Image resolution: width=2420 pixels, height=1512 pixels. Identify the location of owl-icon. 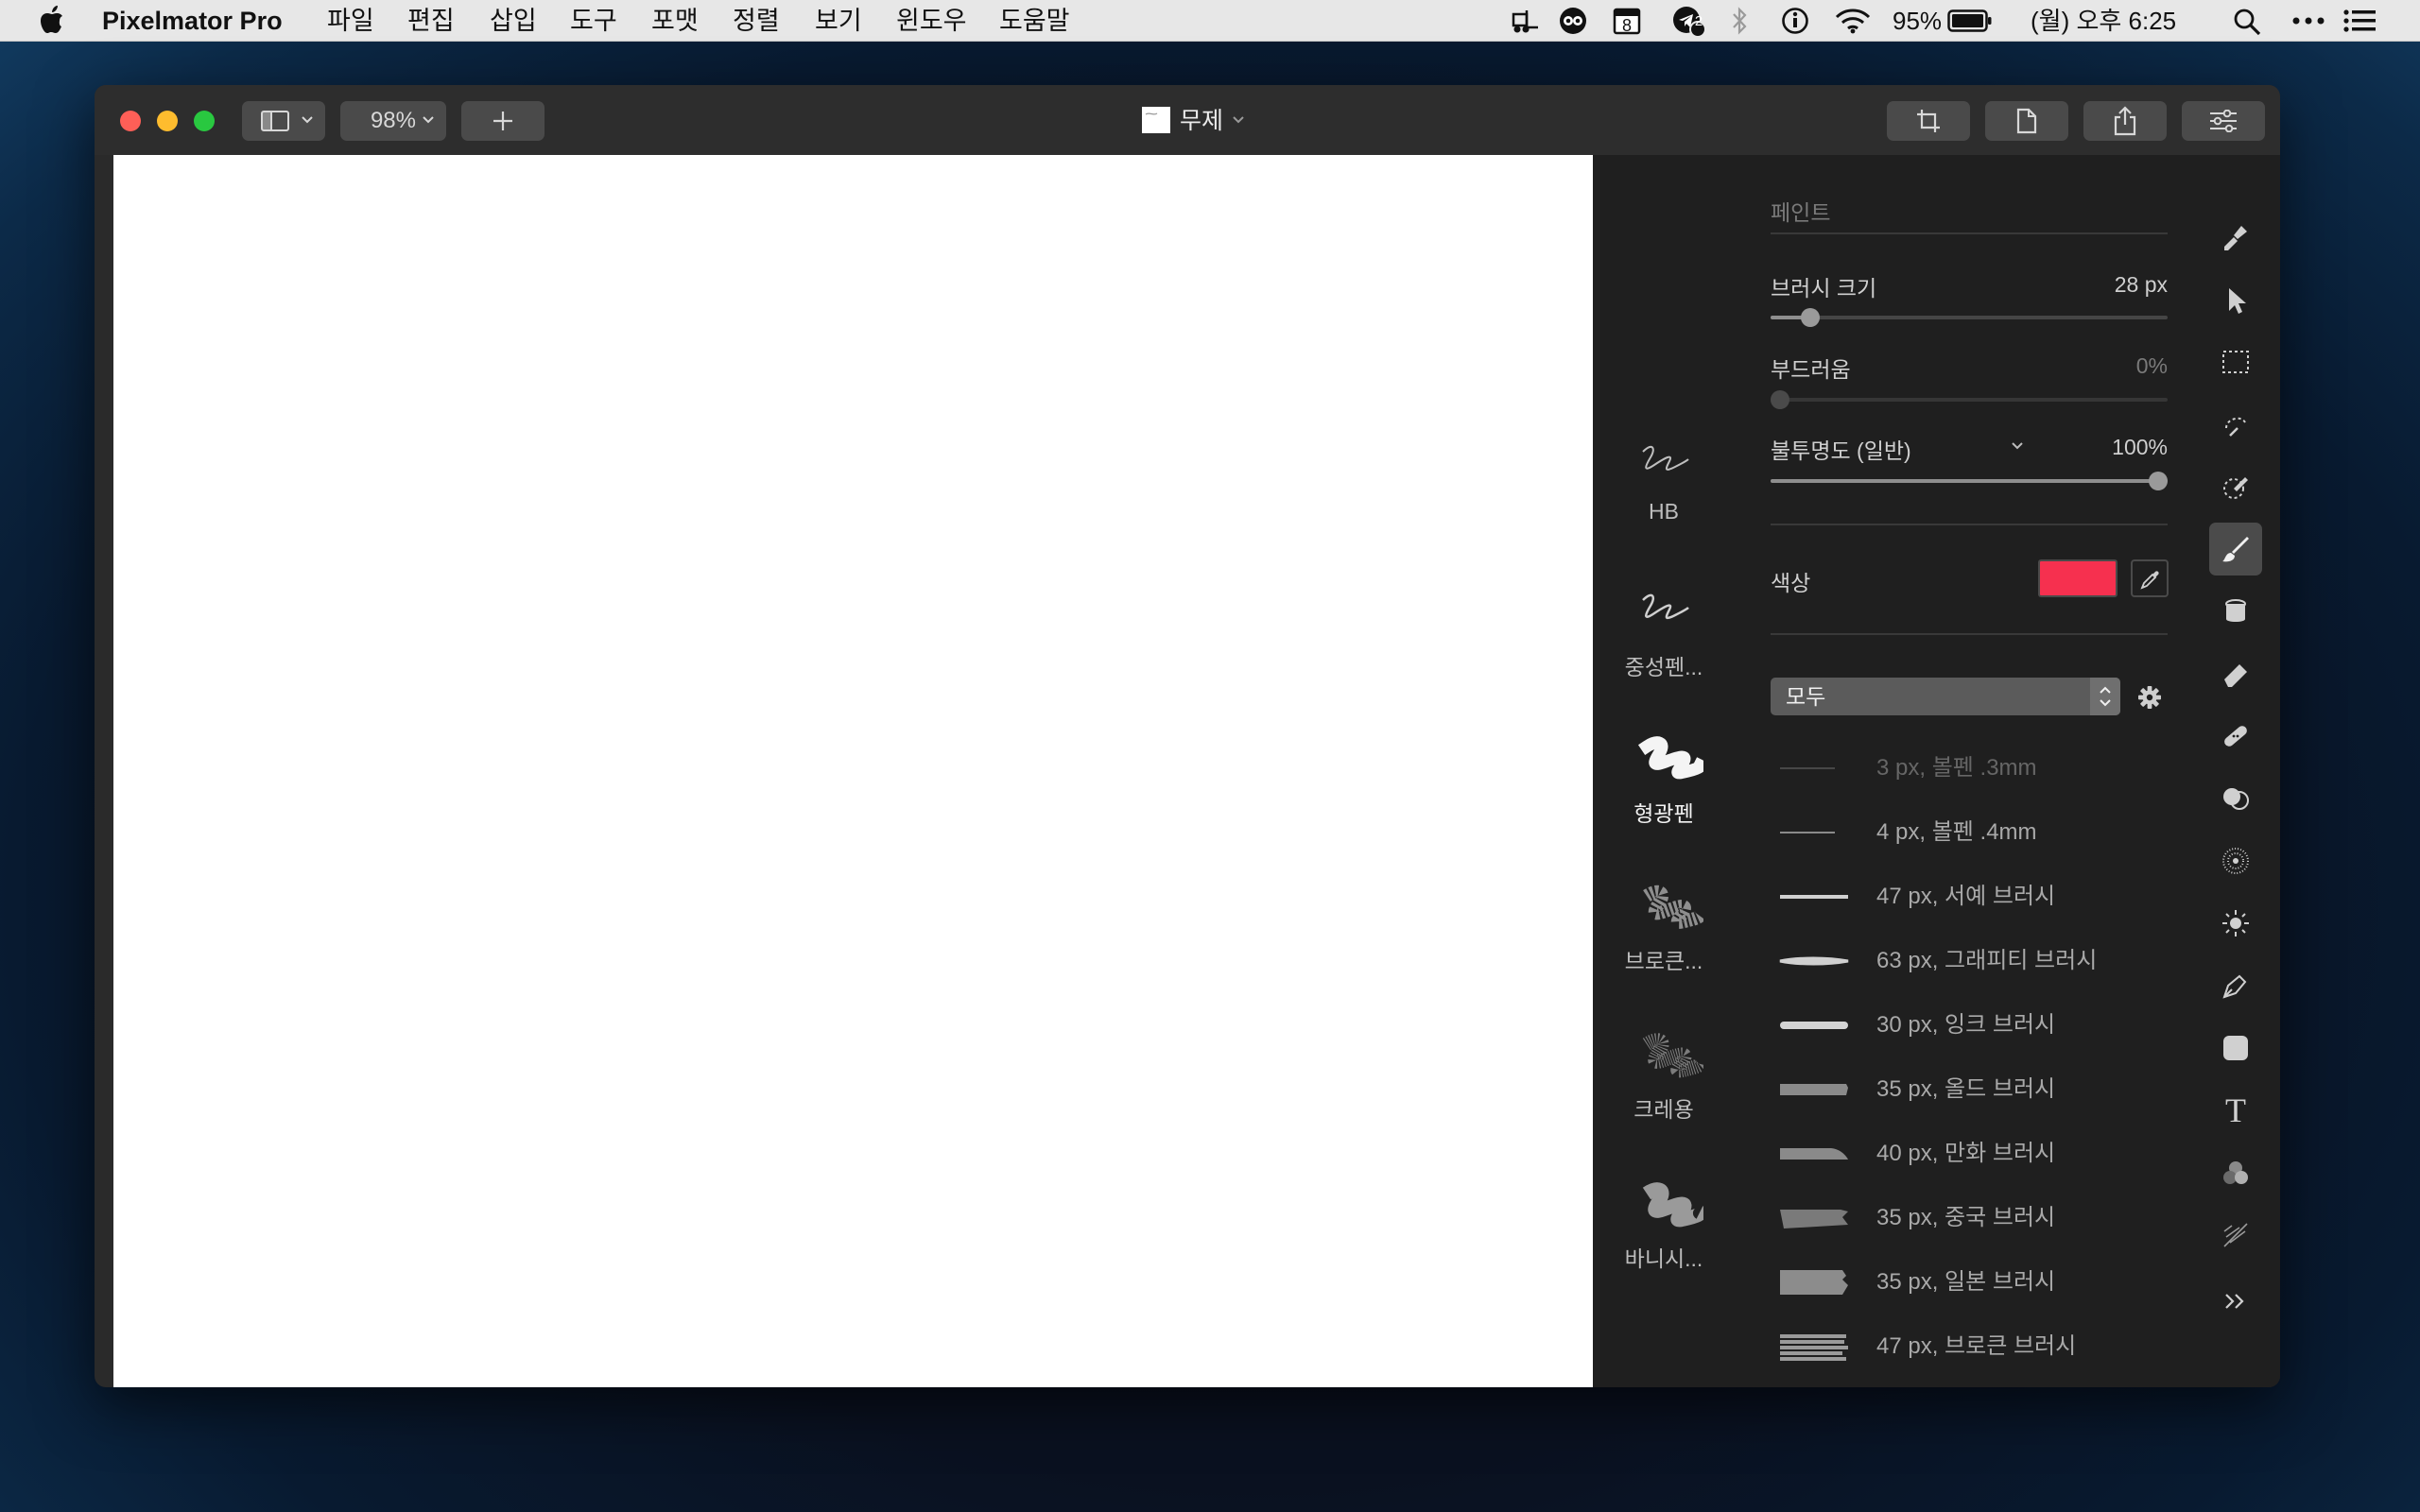
(1573, 21).